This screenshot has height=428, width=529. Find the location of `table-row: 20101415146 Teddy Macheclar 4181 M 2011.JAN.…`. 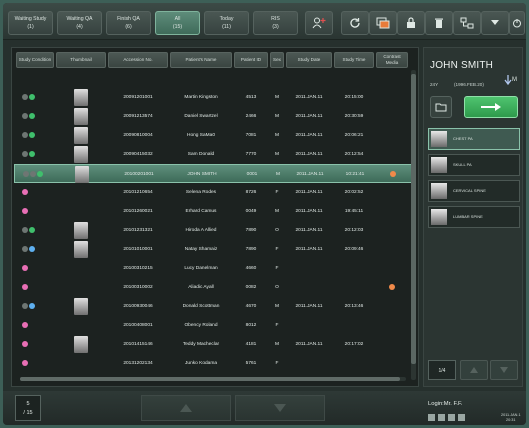

table-row: 20101415146 Teddy Macheclar 4181 M 2011.JAN.… is located at coordinates (214, 344).